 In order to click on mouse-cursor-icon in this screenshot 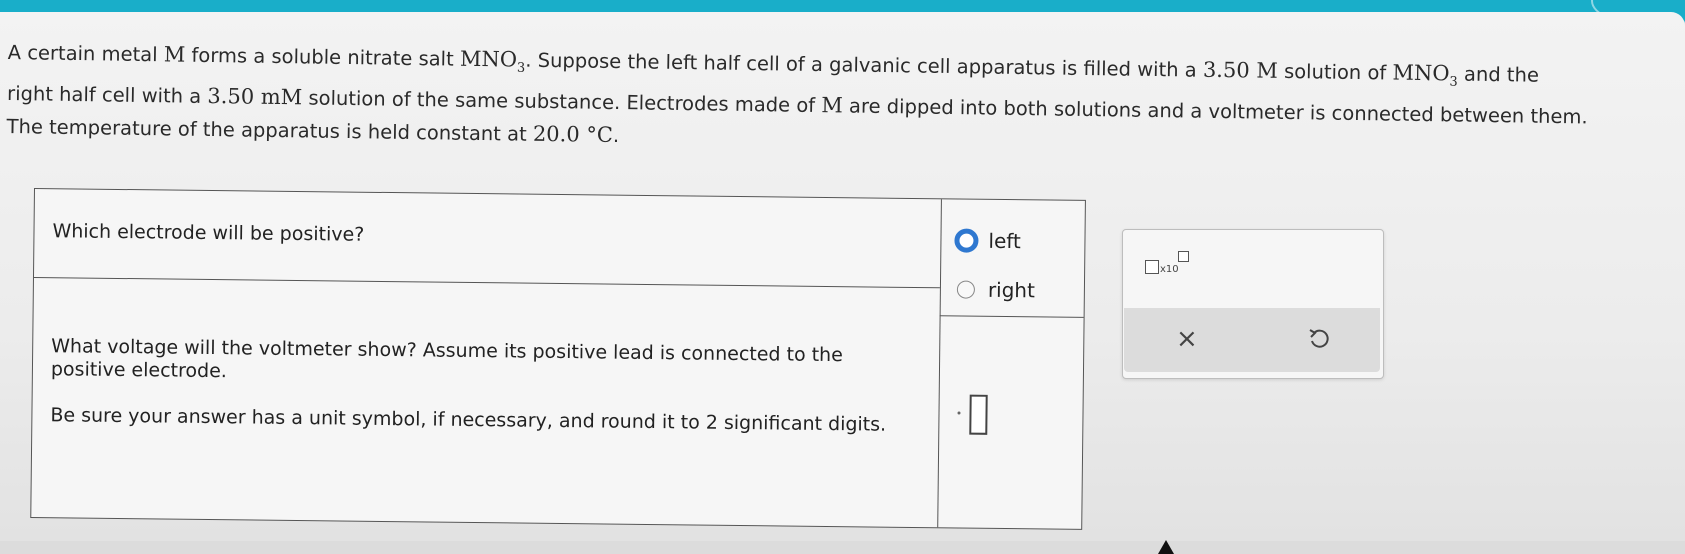, I will do `click(1166, 547)`.